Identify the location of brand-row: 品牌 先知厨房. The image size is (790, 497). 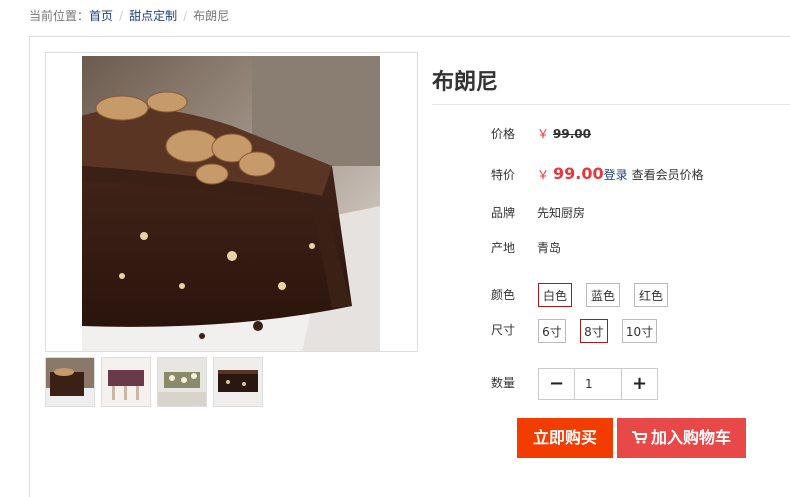
(538, 213).